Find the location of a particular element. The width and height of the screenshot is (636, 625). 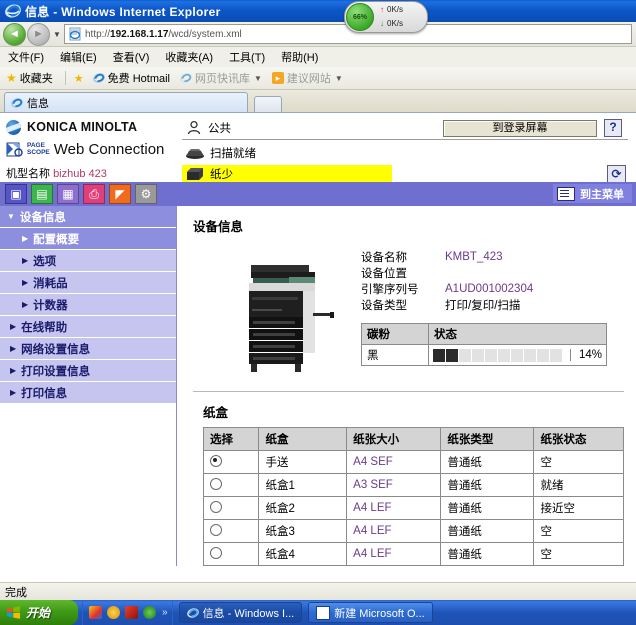

tab-box: ▦ is located at coordinates (68, 194).